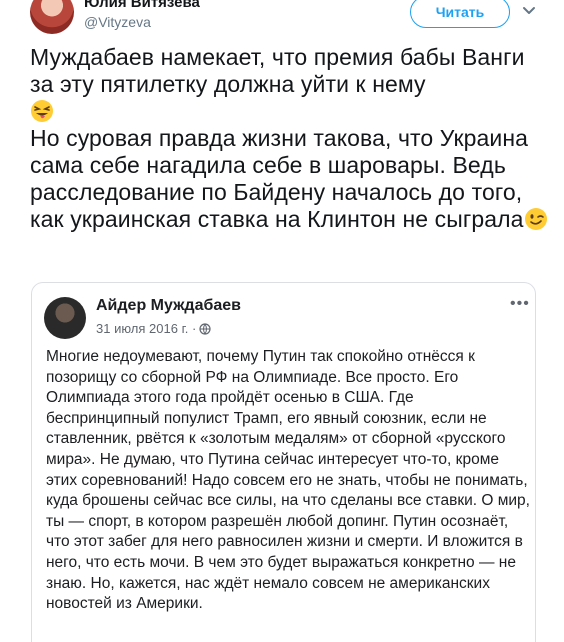 The image size is (564, 642). I want to click on author-avatar, so click(52, 17).